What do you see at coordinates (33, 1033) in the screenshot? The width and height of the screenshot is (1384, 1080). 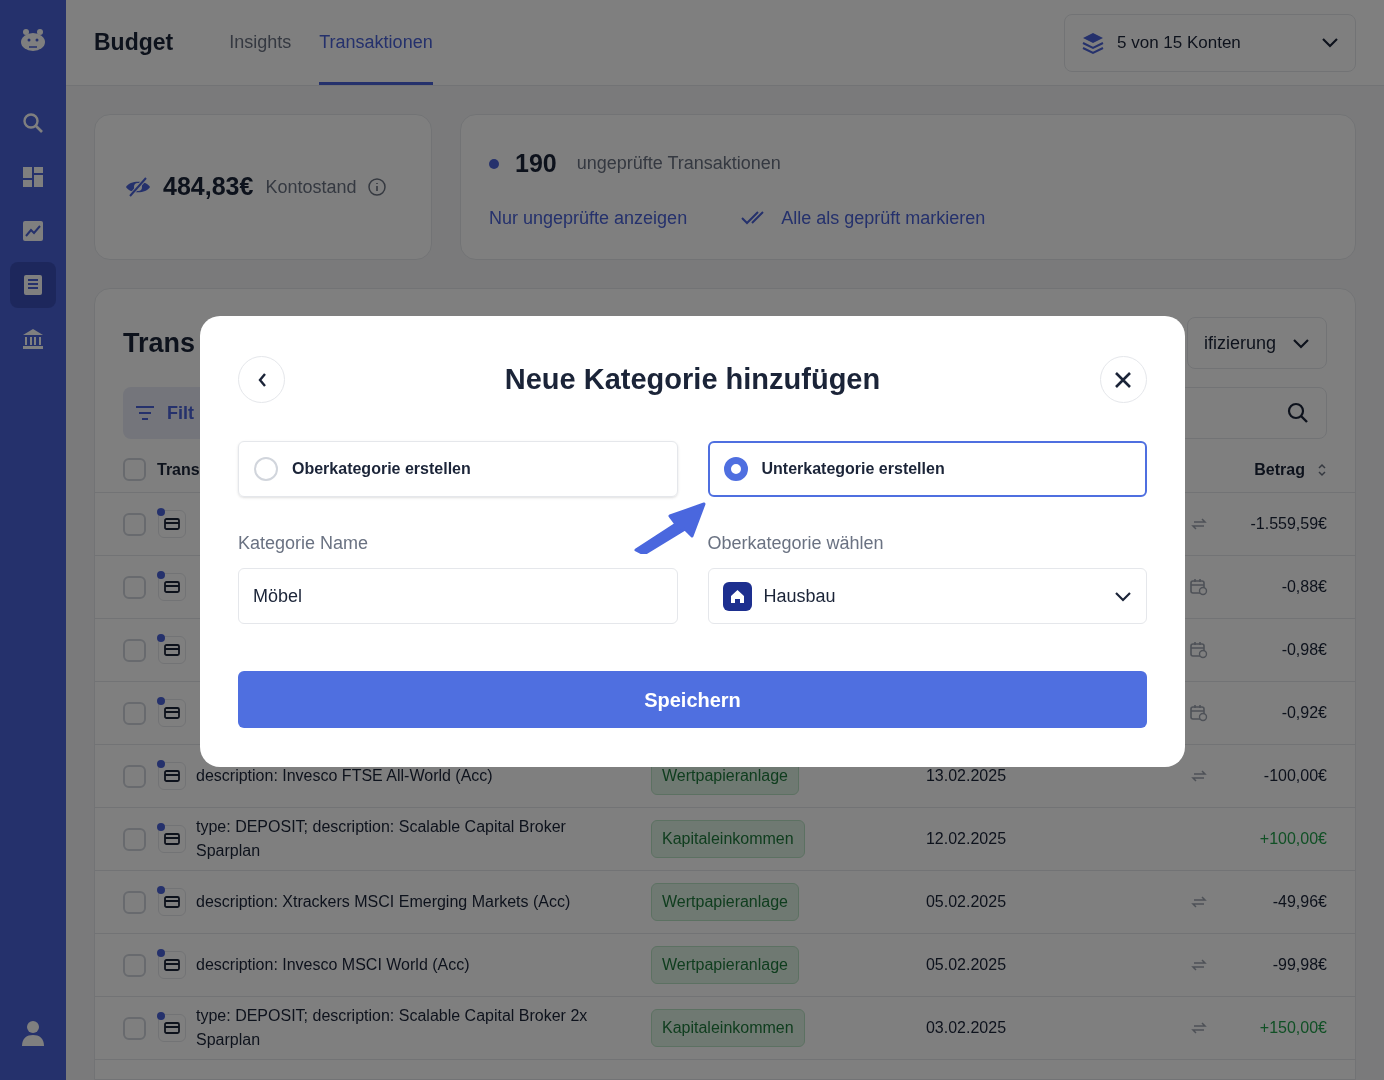 I see `user-icon` at bounding box center [33, 1033].